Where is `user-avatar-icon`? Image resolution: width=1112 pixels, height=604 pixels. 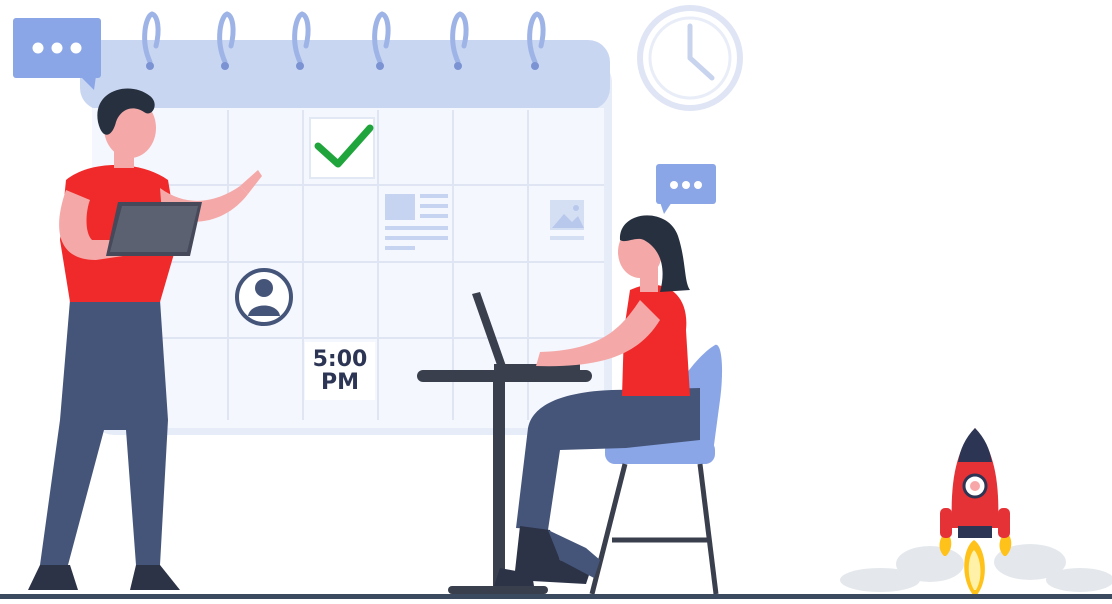
user-avatar-icon is located at coordinates (264, 297).